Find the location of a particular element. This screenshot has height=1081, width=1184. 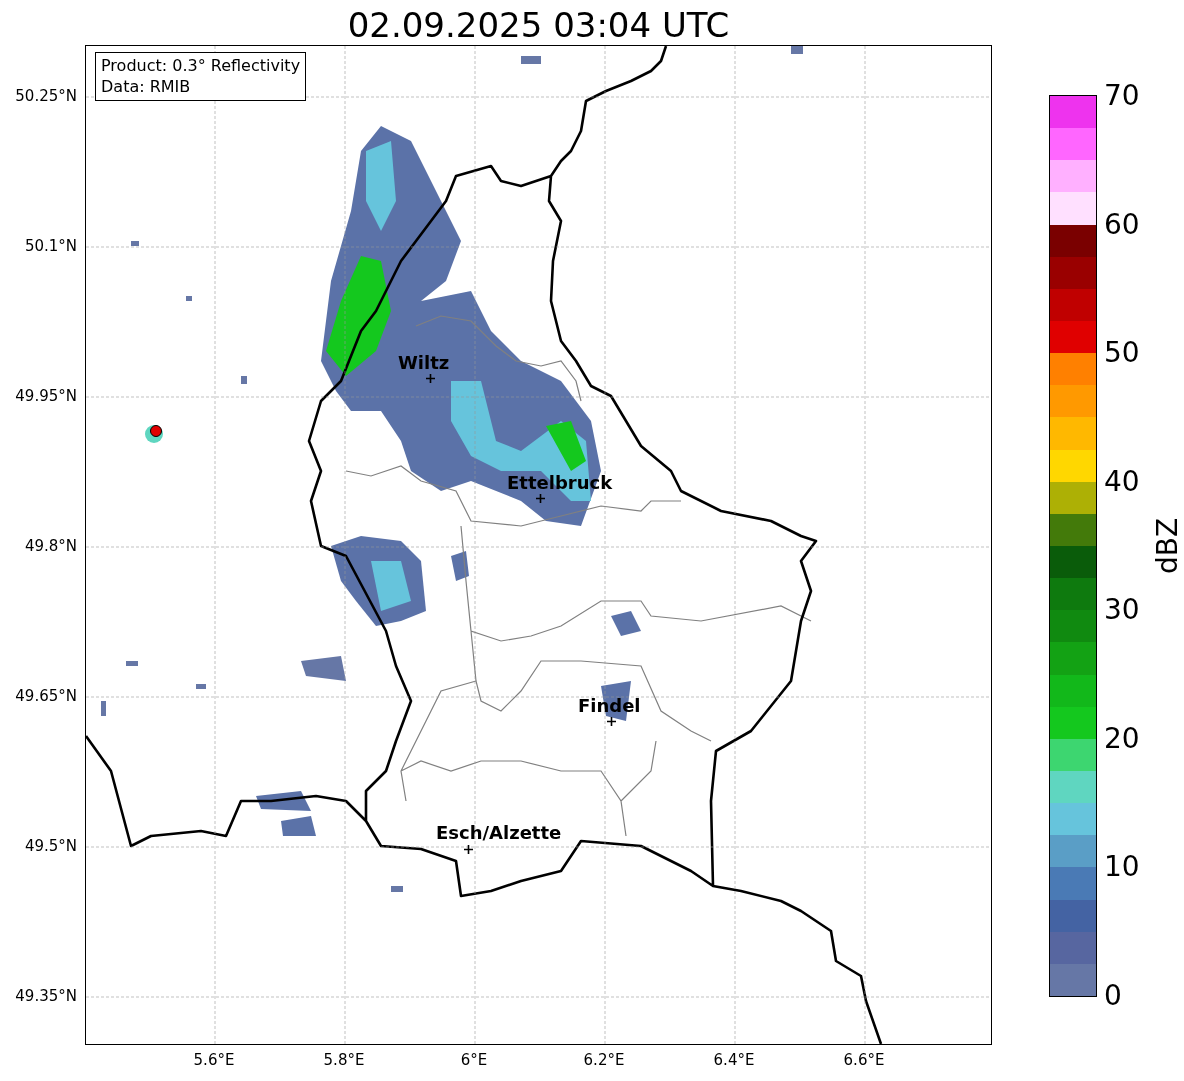

city-label: Wiltz is located at coordinates (424, 363).